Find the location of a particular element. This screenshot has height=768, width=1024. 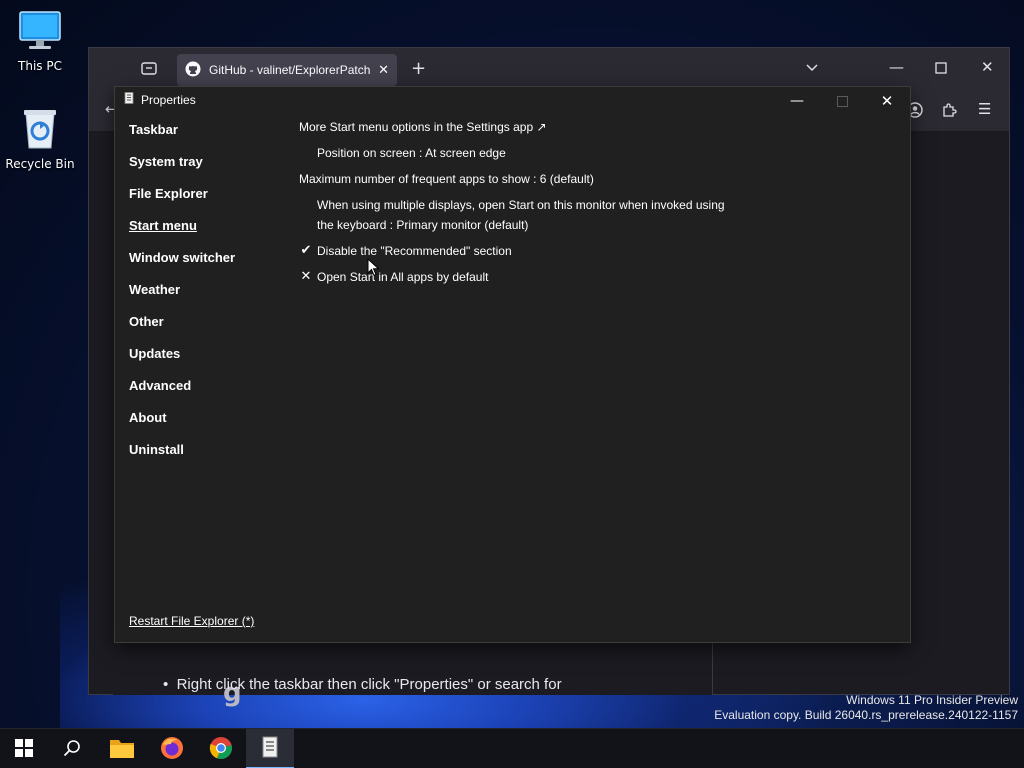

multi-display-option-line-2: the keyboard : Primary monitor (default) is located at coordinates (422, 225).